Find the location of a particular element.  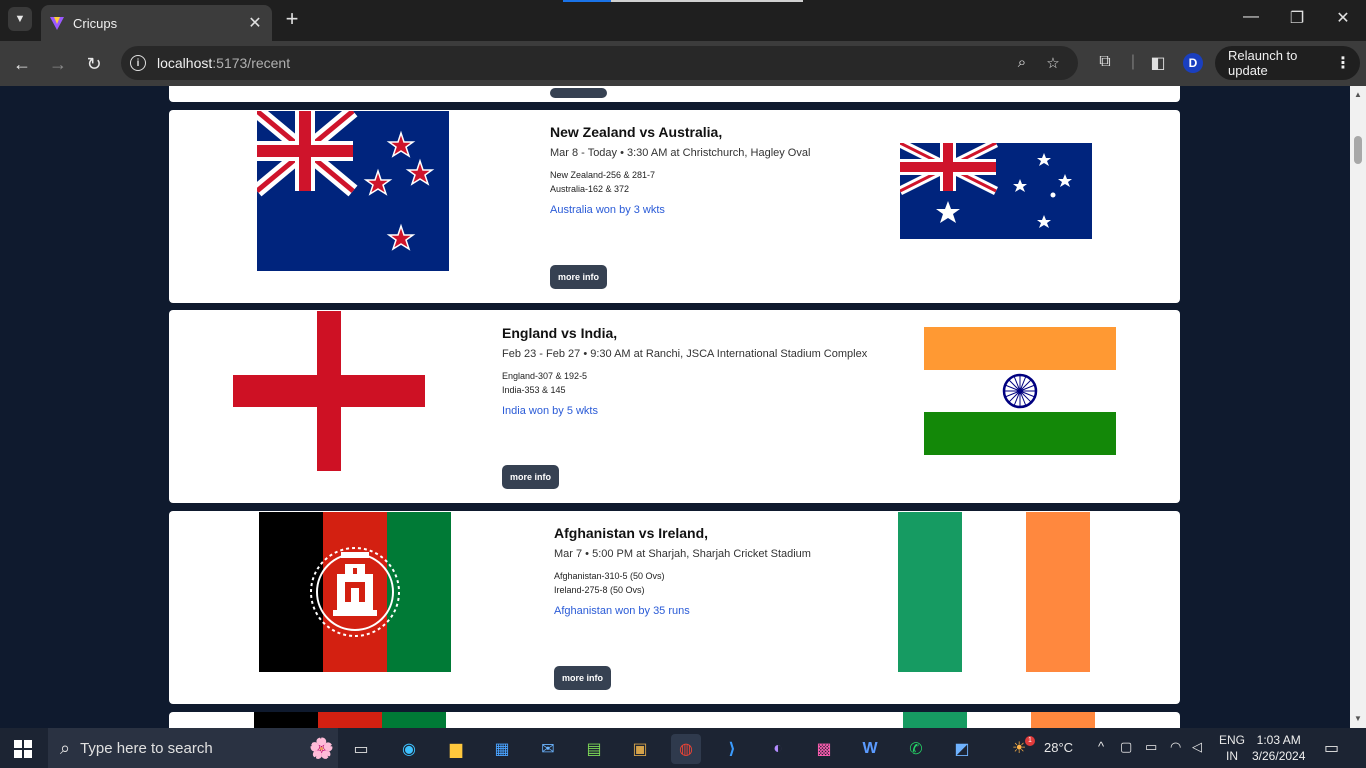

flag-australia is located at coordinates (996, 191).